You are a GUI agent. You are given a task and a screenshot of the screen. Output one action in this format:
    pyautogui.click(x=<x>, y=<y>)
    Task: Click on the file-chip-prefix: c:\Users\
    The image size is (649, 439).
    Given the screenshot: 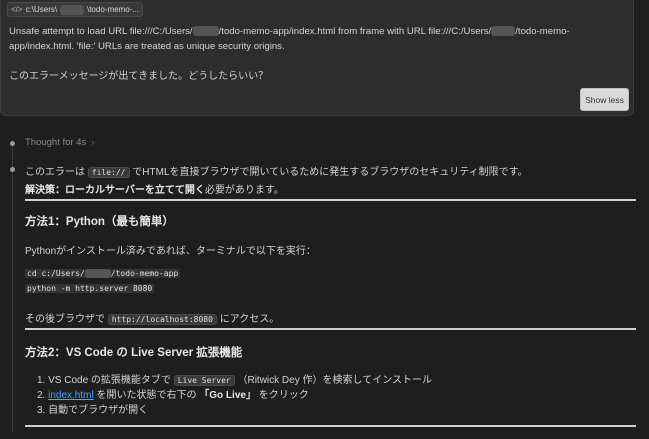 What is the action you would take?
    pyautogui.click(x=41, y=9)
    